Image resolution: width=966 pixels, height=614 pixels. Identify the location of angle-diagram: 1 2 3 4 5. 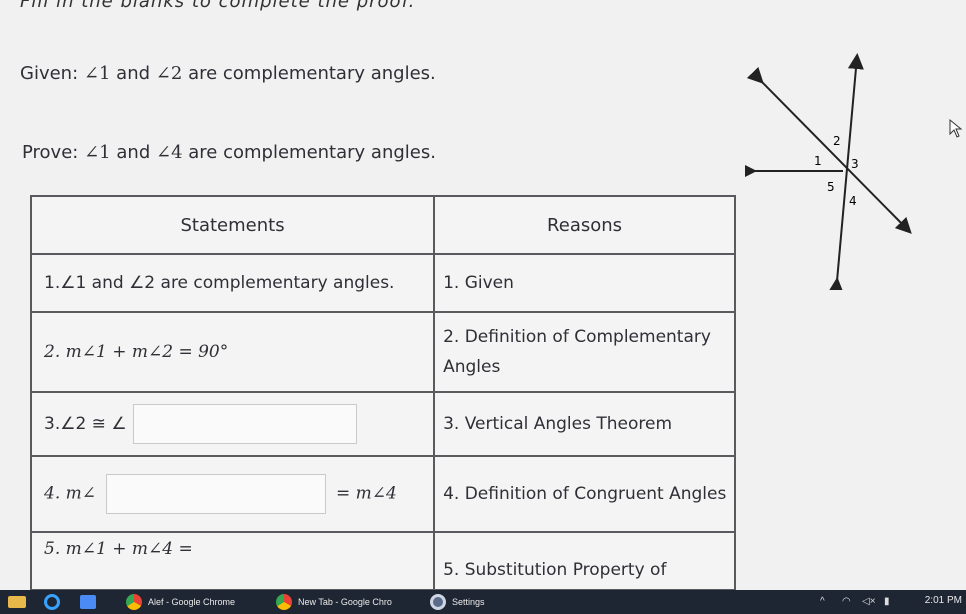
(828, 171).